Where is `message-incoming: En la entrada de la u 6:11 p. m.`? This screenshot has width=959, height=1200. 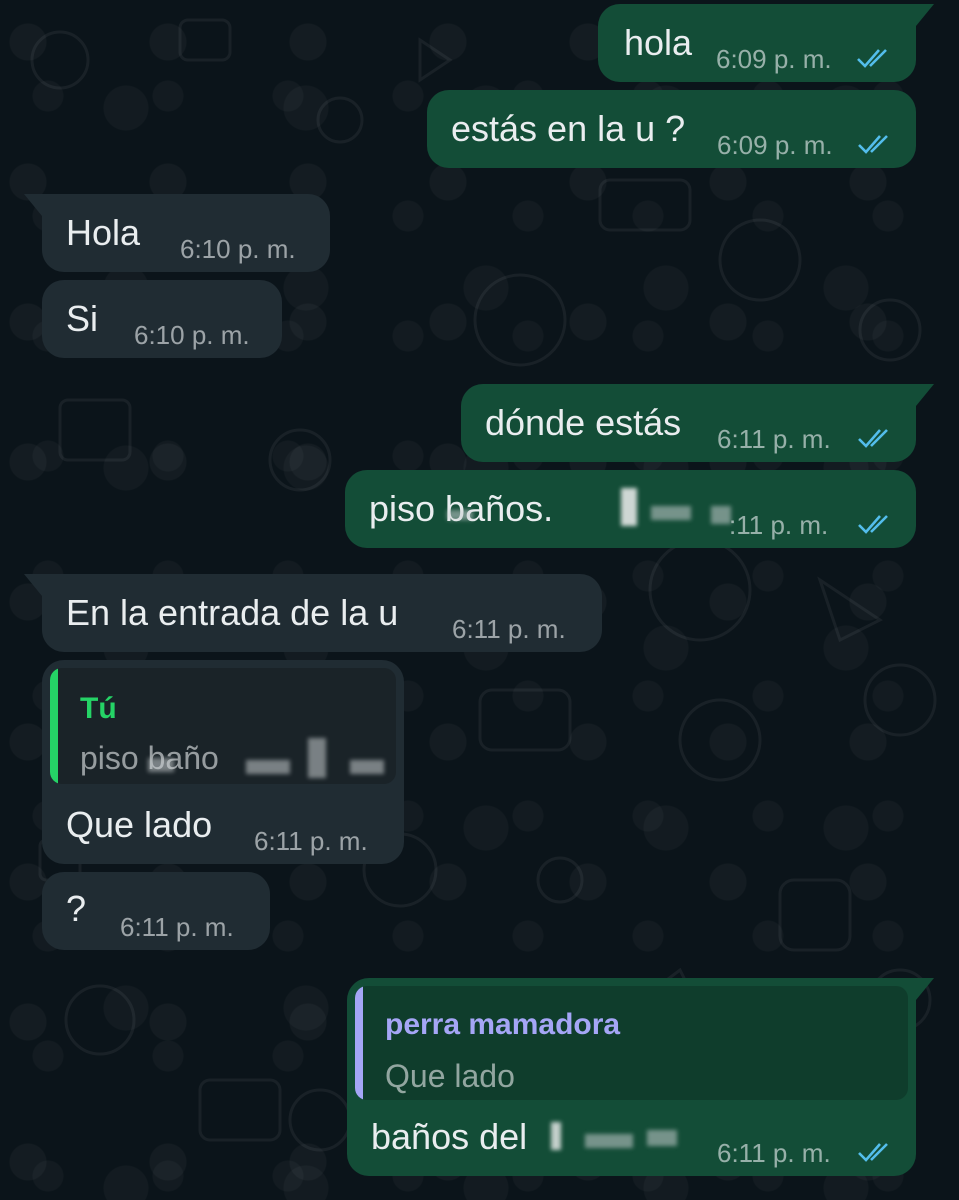
message-incoming: En la entrada de la u 6:11 p. m. is located at coordinates (313, 613).